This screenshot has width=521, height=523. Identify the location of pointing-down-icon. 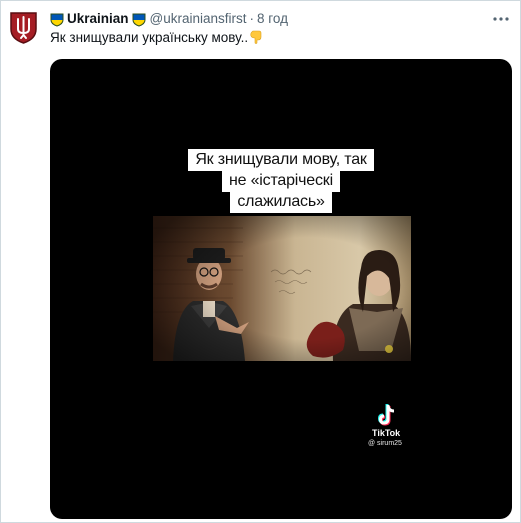
(255, 37).